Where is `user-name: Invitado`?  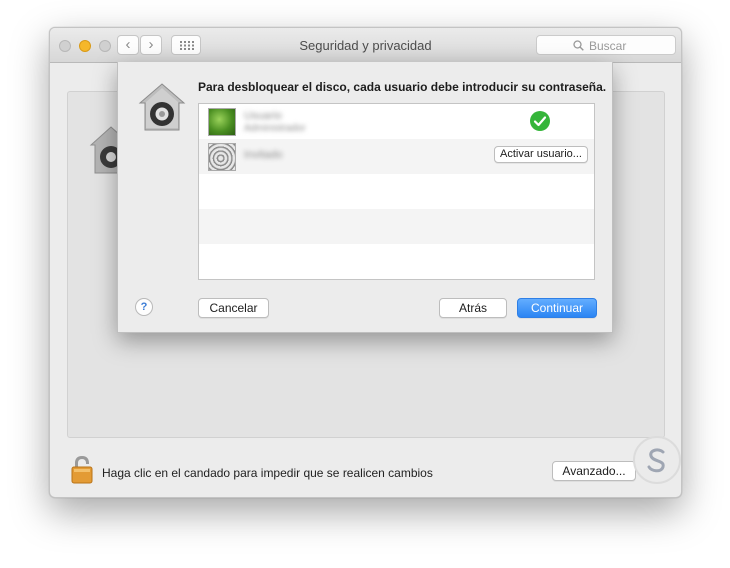
user-name: Invitado is located at coordinates (263, 155).